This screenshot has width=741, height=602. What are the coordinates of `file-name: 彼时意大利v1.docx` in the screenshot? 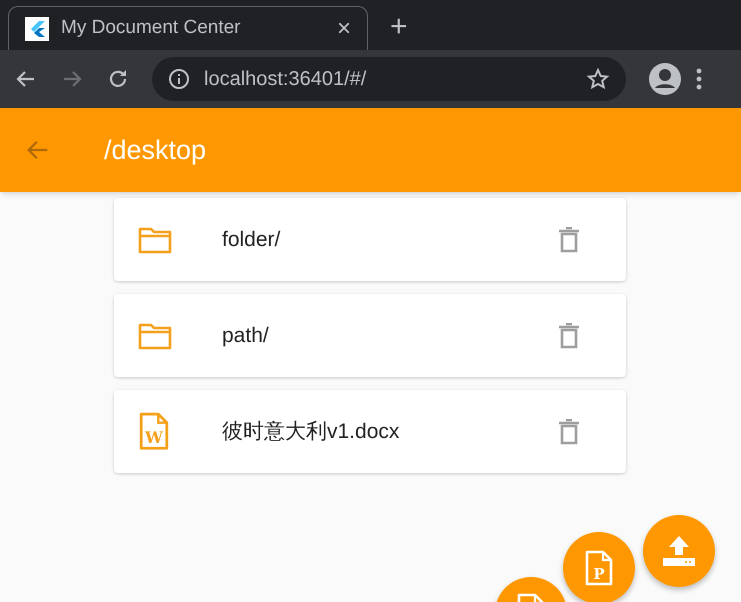 It's located at (311, 431).